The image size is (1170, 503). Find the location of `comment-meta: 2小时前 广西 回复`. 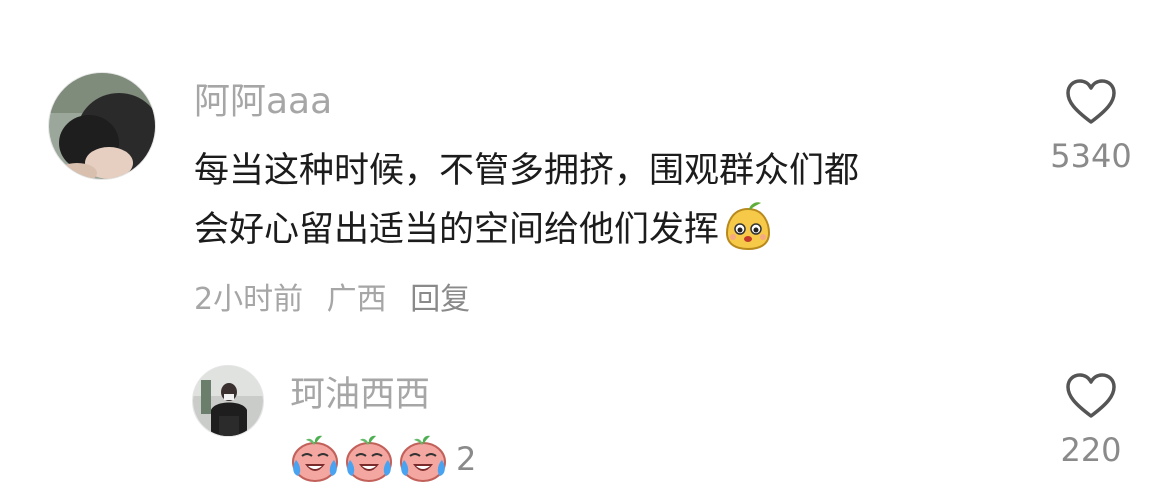

comment-meta: 2小时前 广西 回复 is located at coordinates (339, 300).